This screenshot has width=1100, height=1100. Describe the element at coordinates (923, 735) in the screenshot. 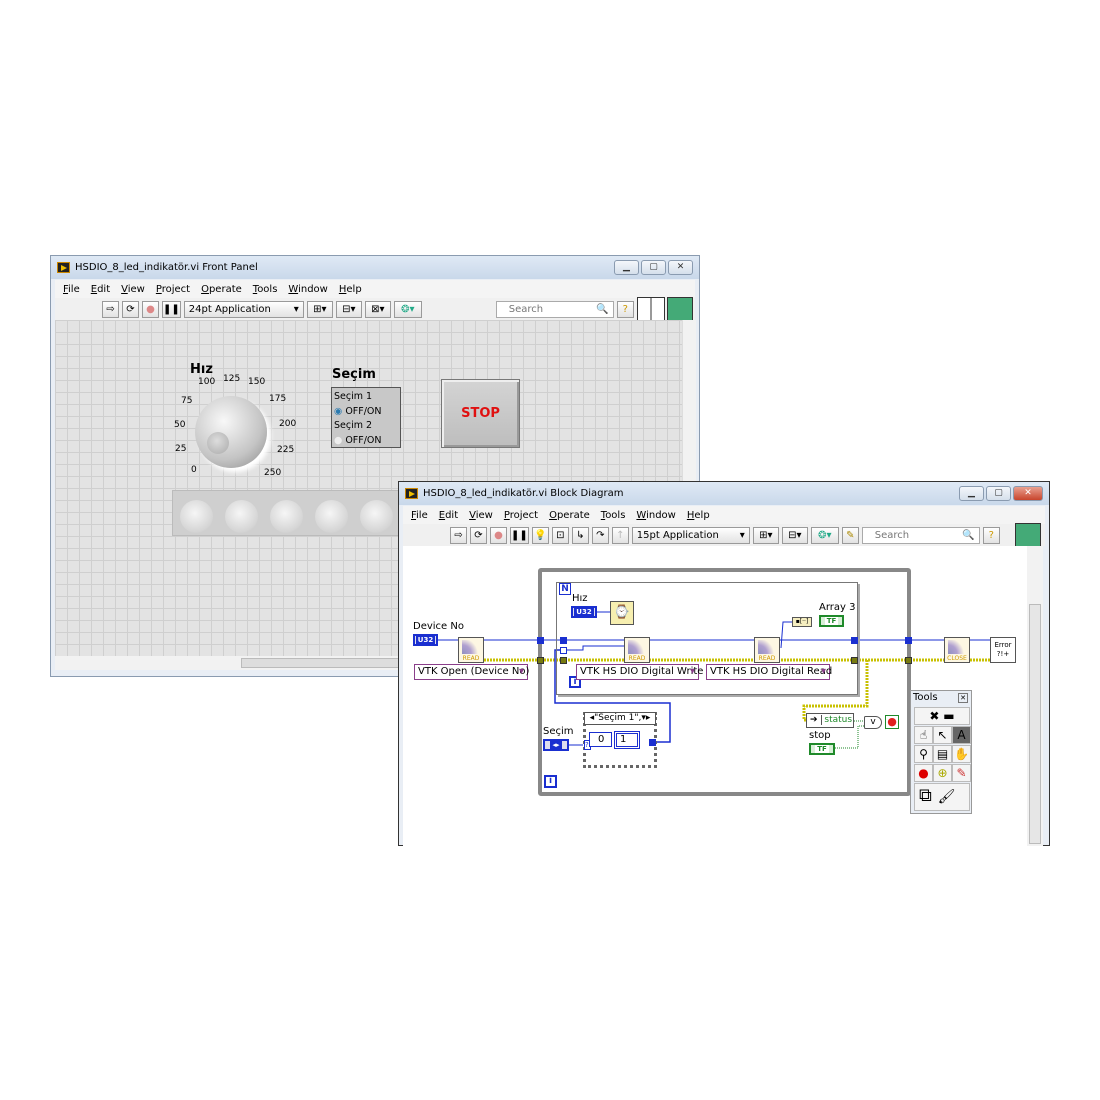

I see `operate-tool-icon: ☝` at that location.